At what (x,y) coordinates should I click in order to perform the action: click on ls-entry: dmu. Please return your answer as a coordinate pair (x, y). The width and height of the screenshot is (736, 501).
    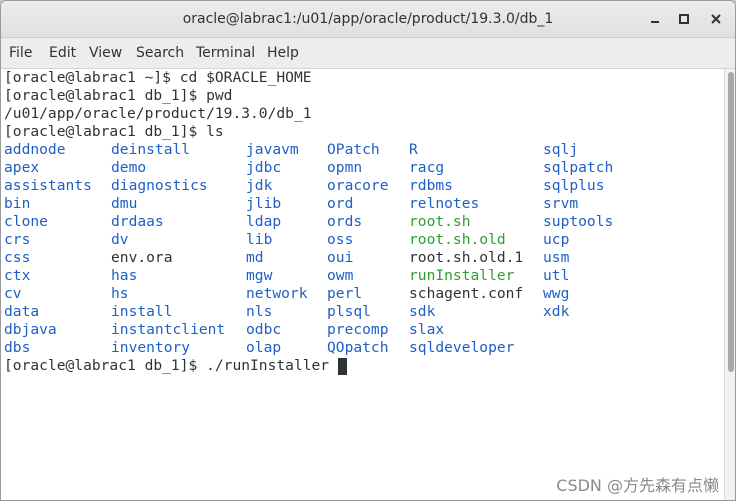
    Looking at the image, I should click on (124, 203).